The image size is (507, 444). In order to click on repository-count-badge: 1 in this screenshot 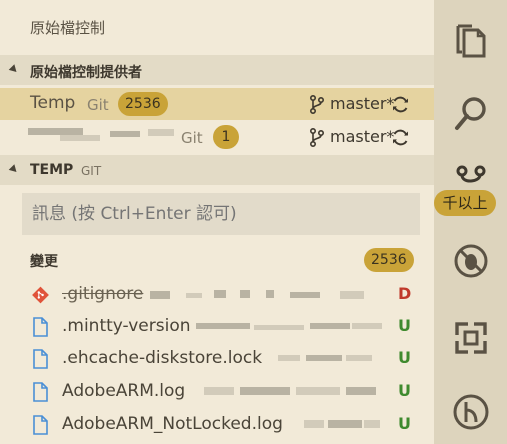, I will do `click(226, 137)`.